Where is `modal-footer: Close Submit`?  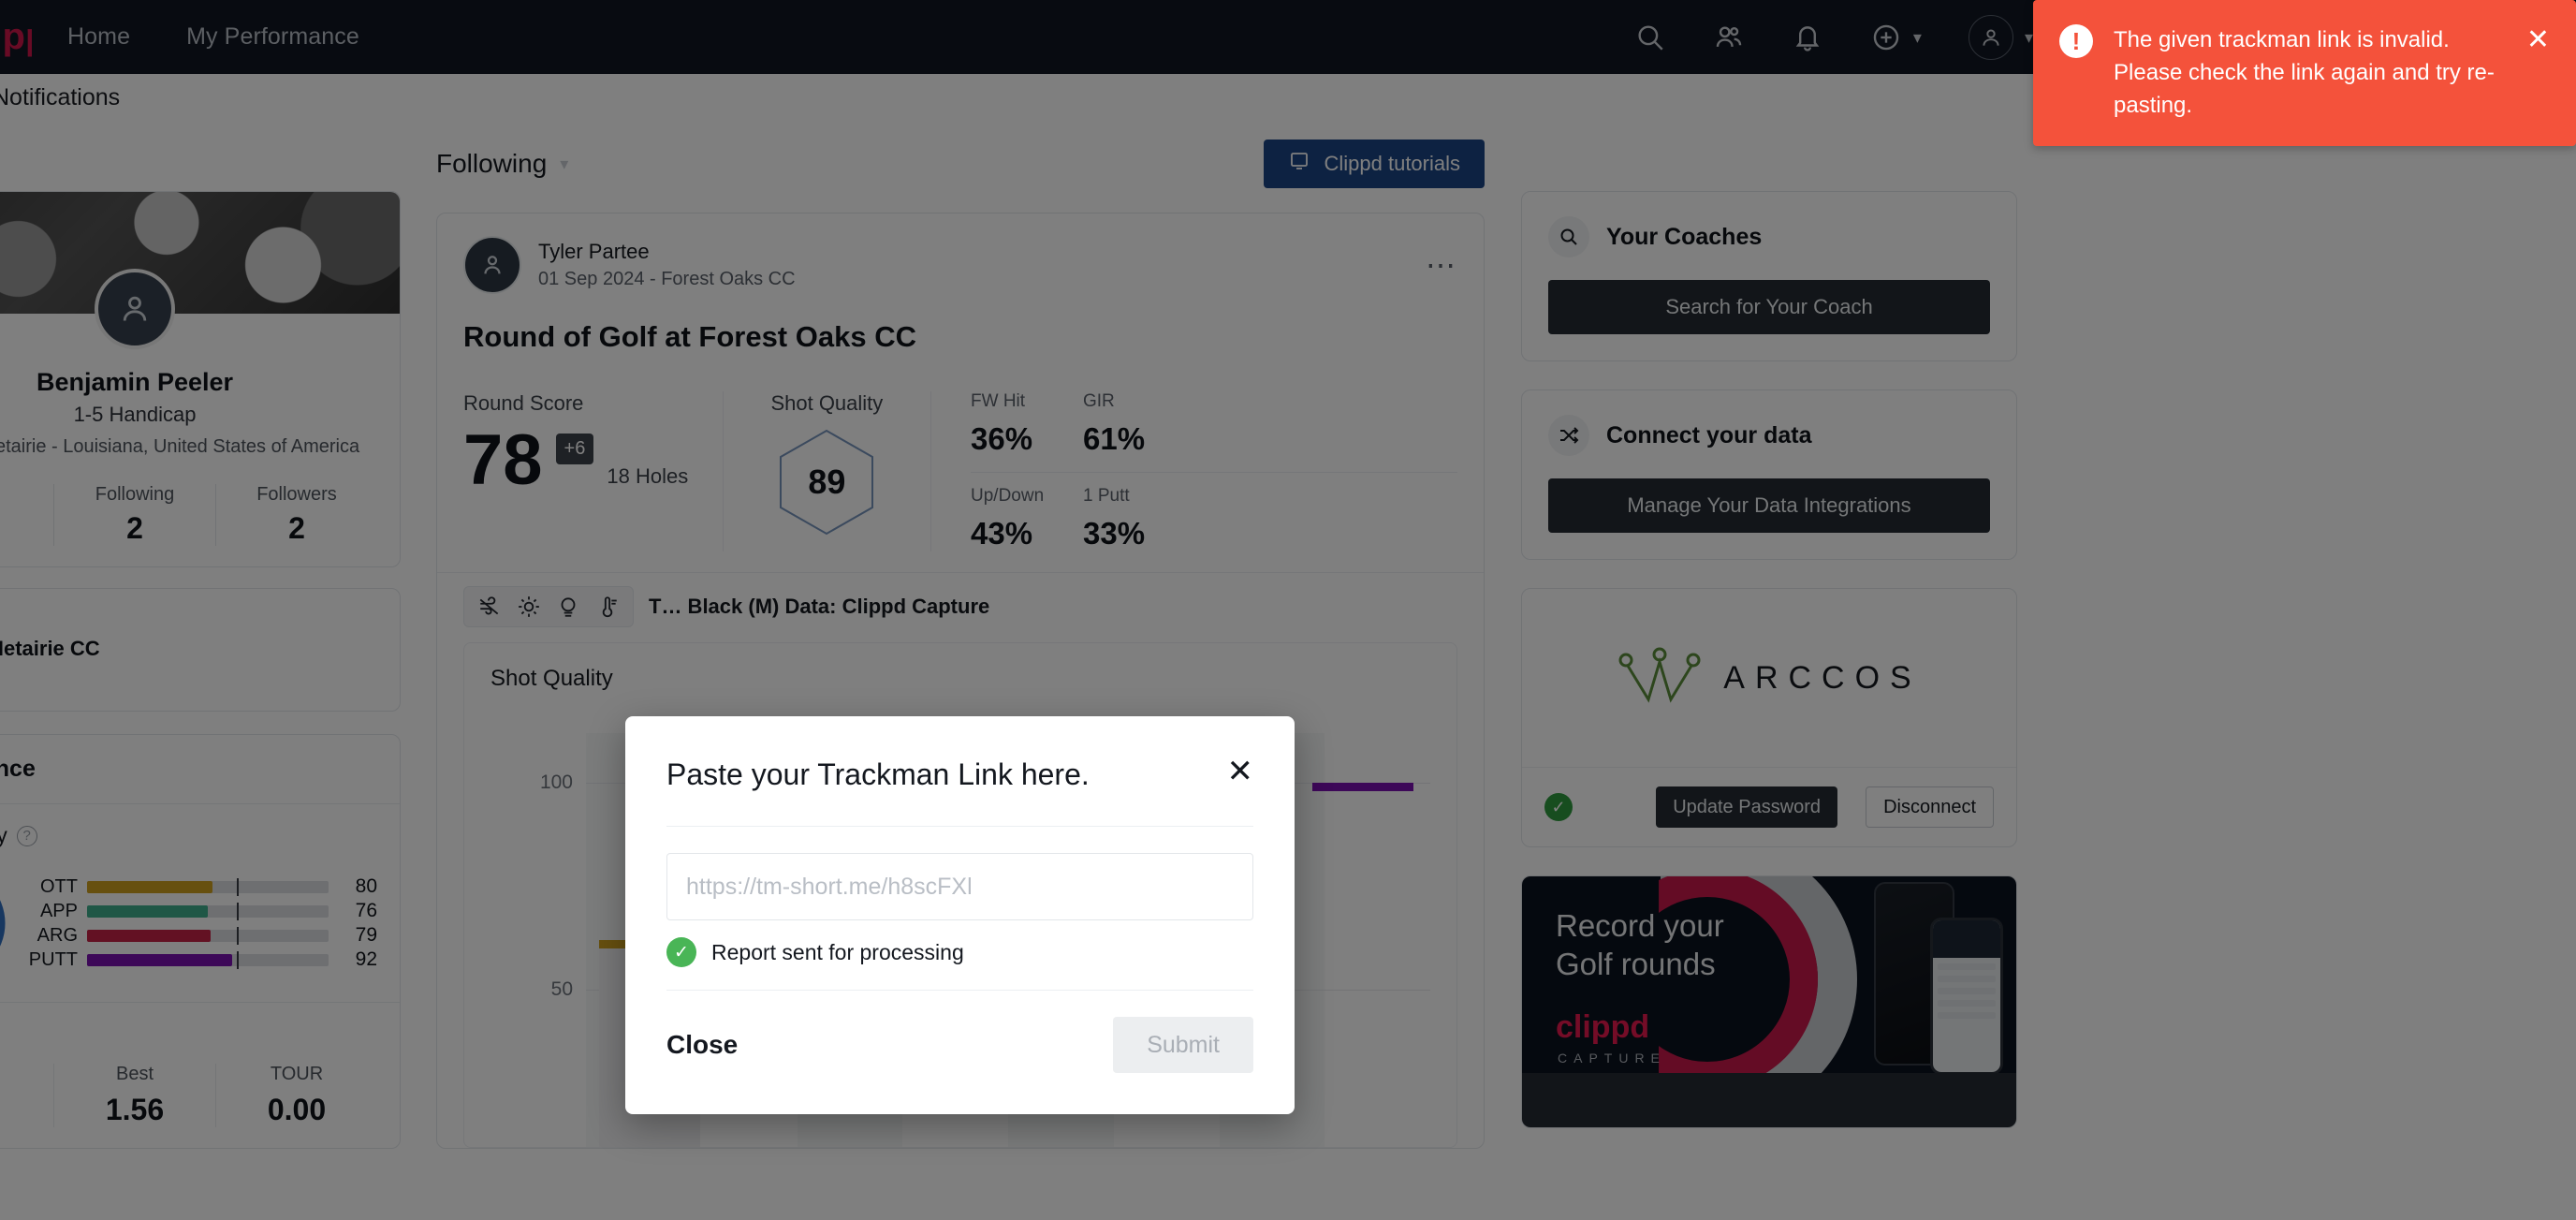 modal-footer: Close Submit is located at coordinates (960, 1052).